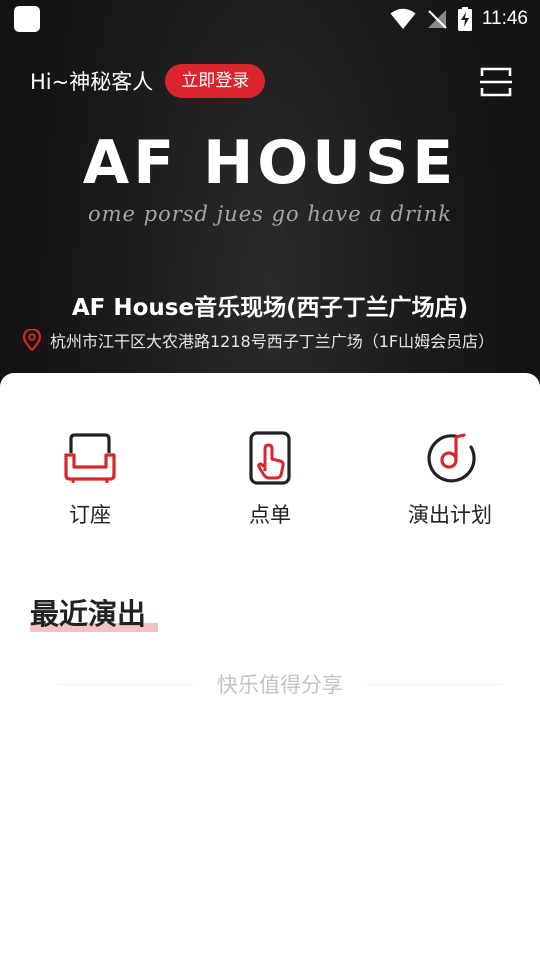  I want to click on divider-left, so click(125, 684).